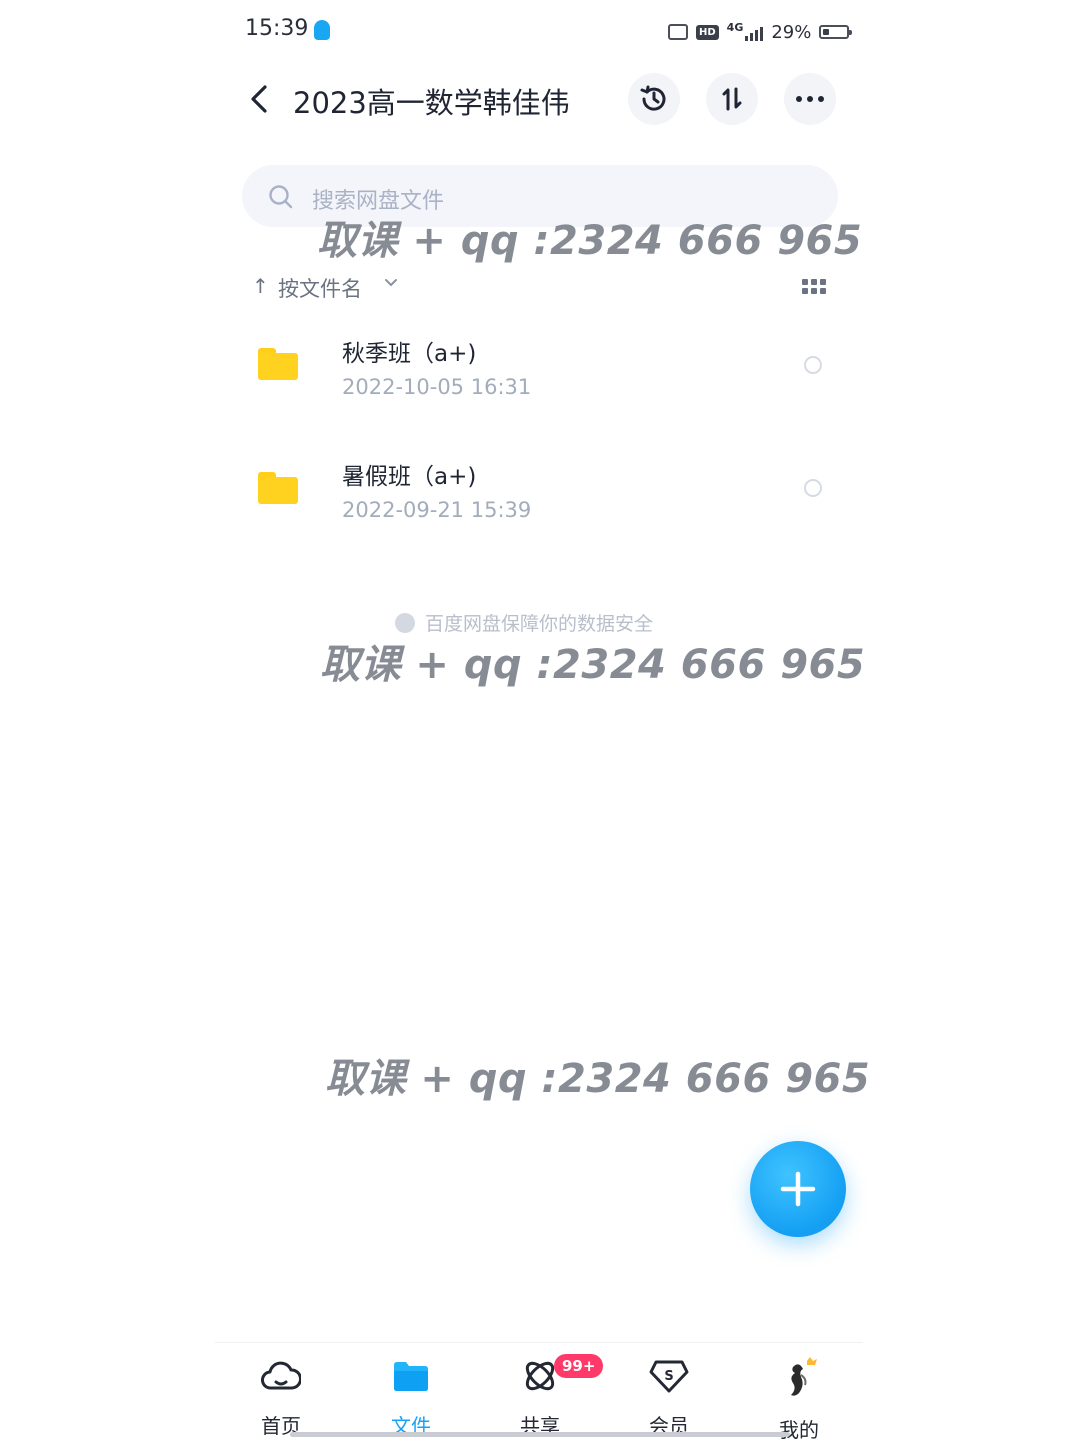 This screenshot has height=1443, width=1080. What do you see at coordinates (579, 1366) in the screenshot?
I see `share-badge: 99+` at bounding box center [579, 1366].